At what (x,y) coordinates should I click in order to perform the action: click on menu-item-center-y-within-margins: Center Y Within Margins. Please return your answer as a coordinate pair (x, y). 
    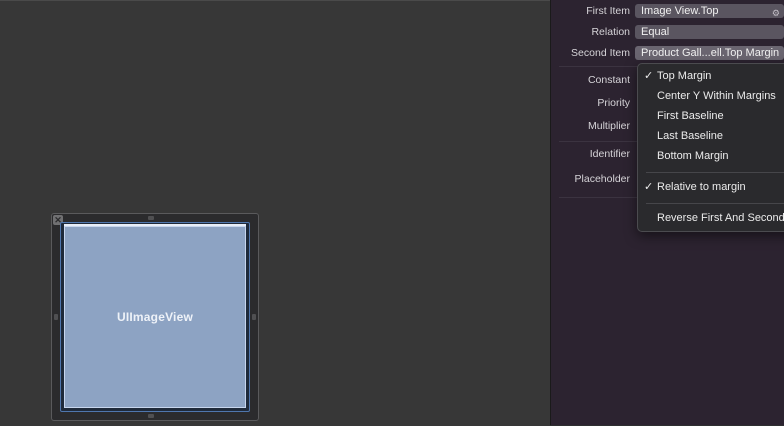
    Looking at the image, I should click on (711, 96).